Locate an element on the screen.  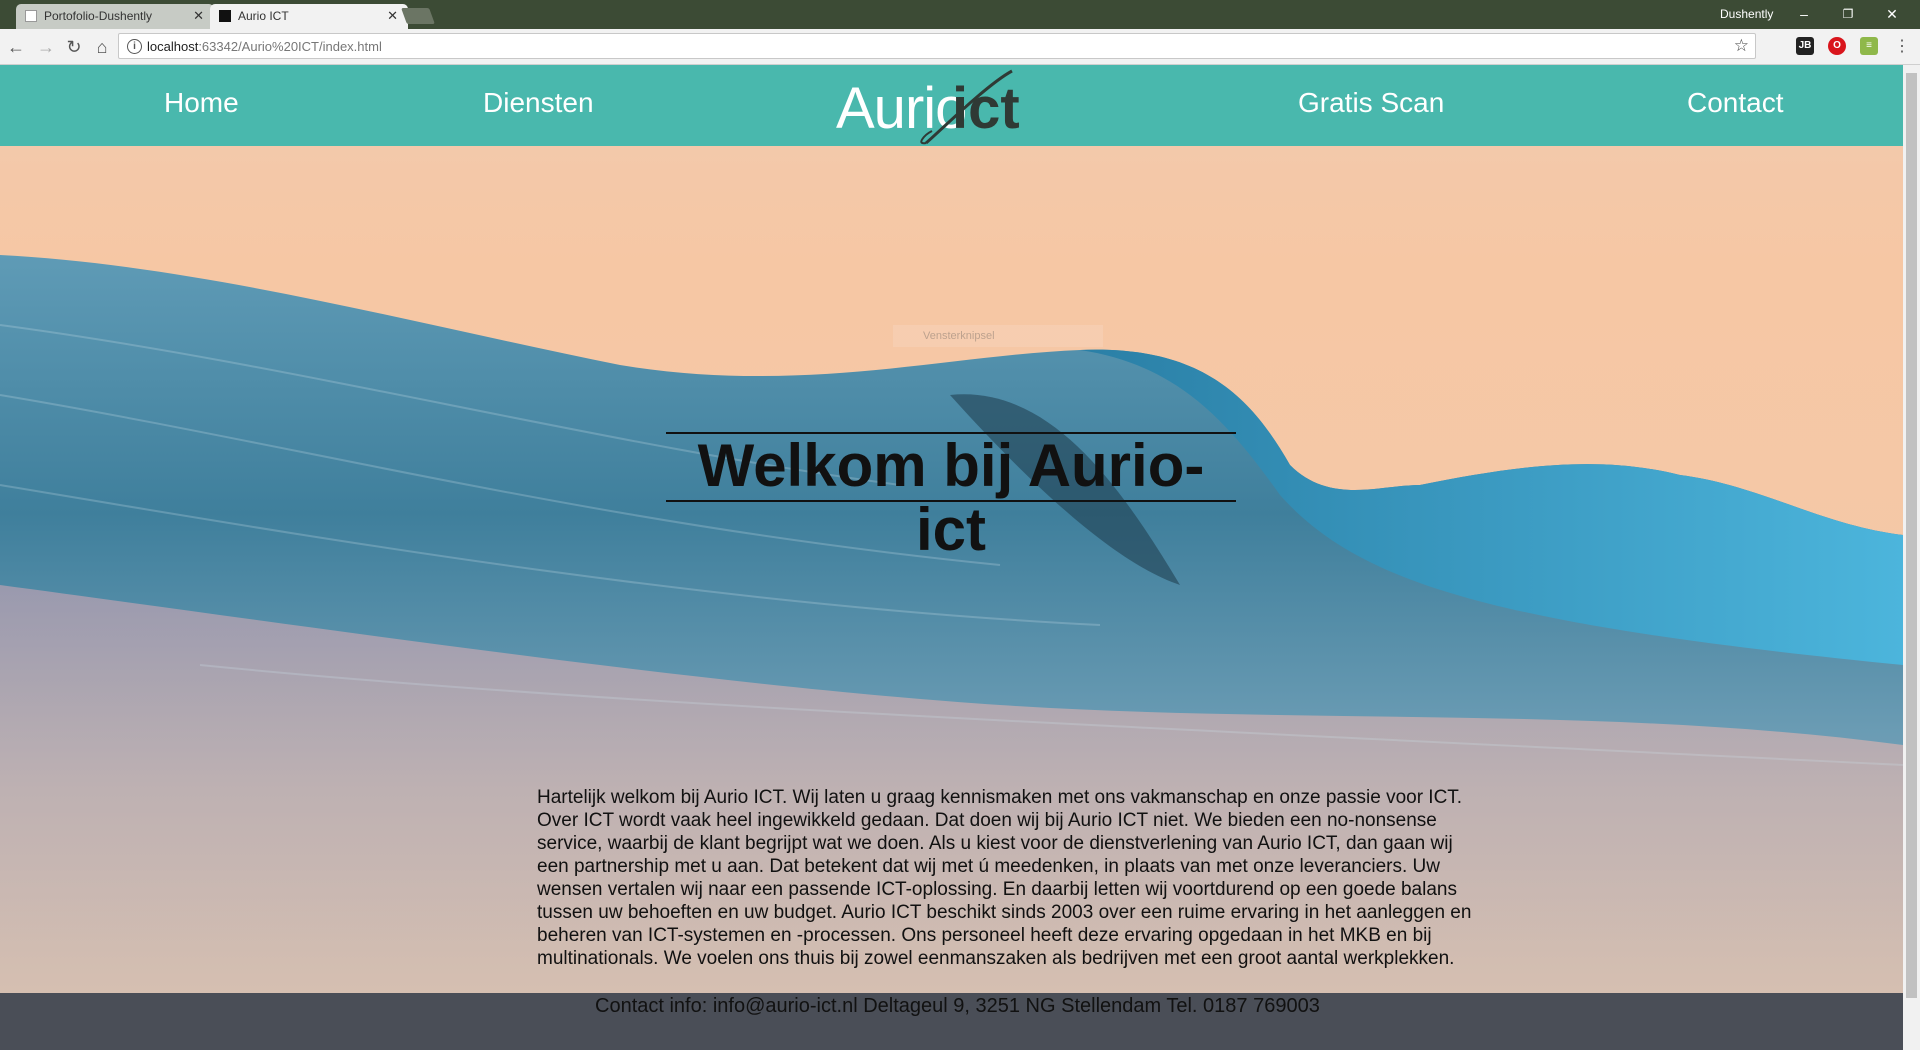
bookmark-star-icon: ☆ is located at coordinates (1741, 46).